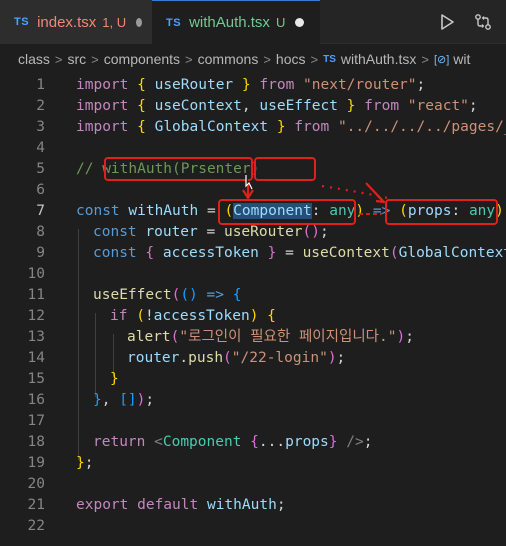  Describe the element at coordinates (67, 22) in the screenshot. I see `tab-label: index.tsx` at that location.